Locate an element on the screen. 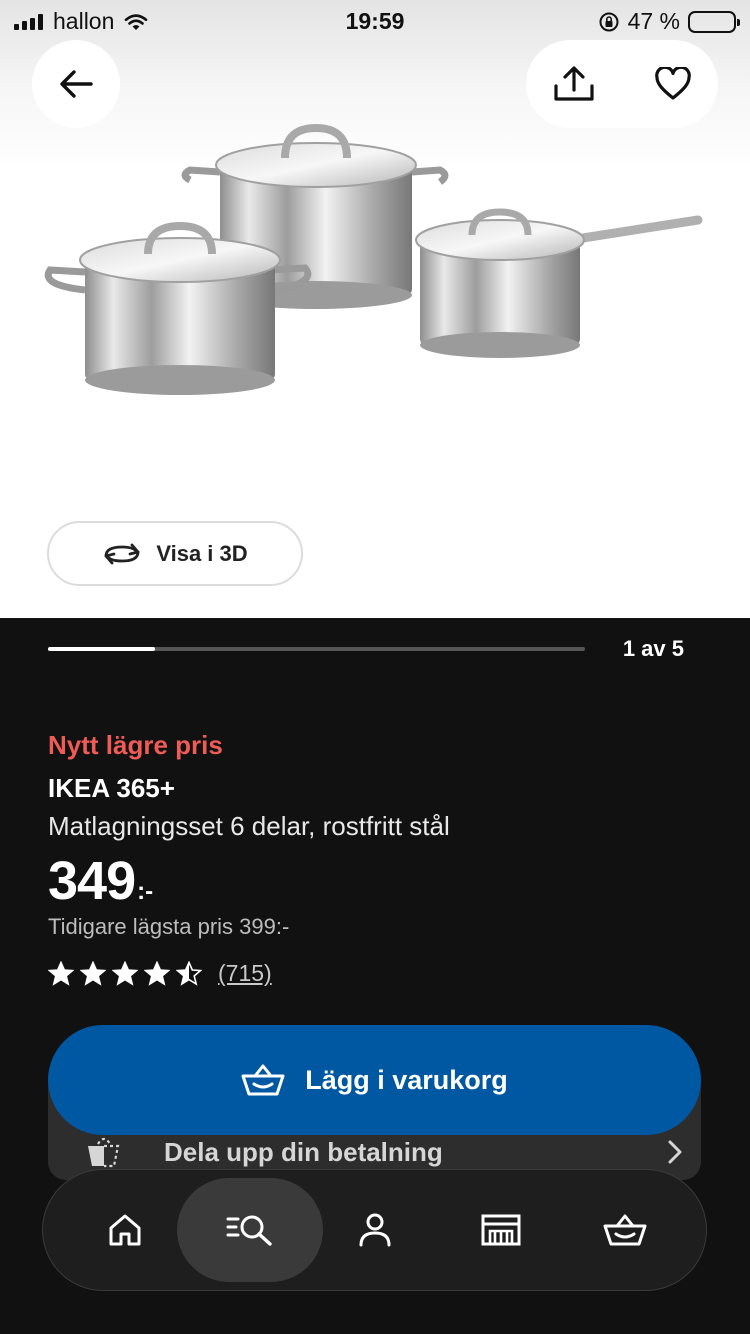 This screenshot has width=750, height=1334. add-to-cart-label: Lägg i varukorg is located at coordinates (406, 1079).